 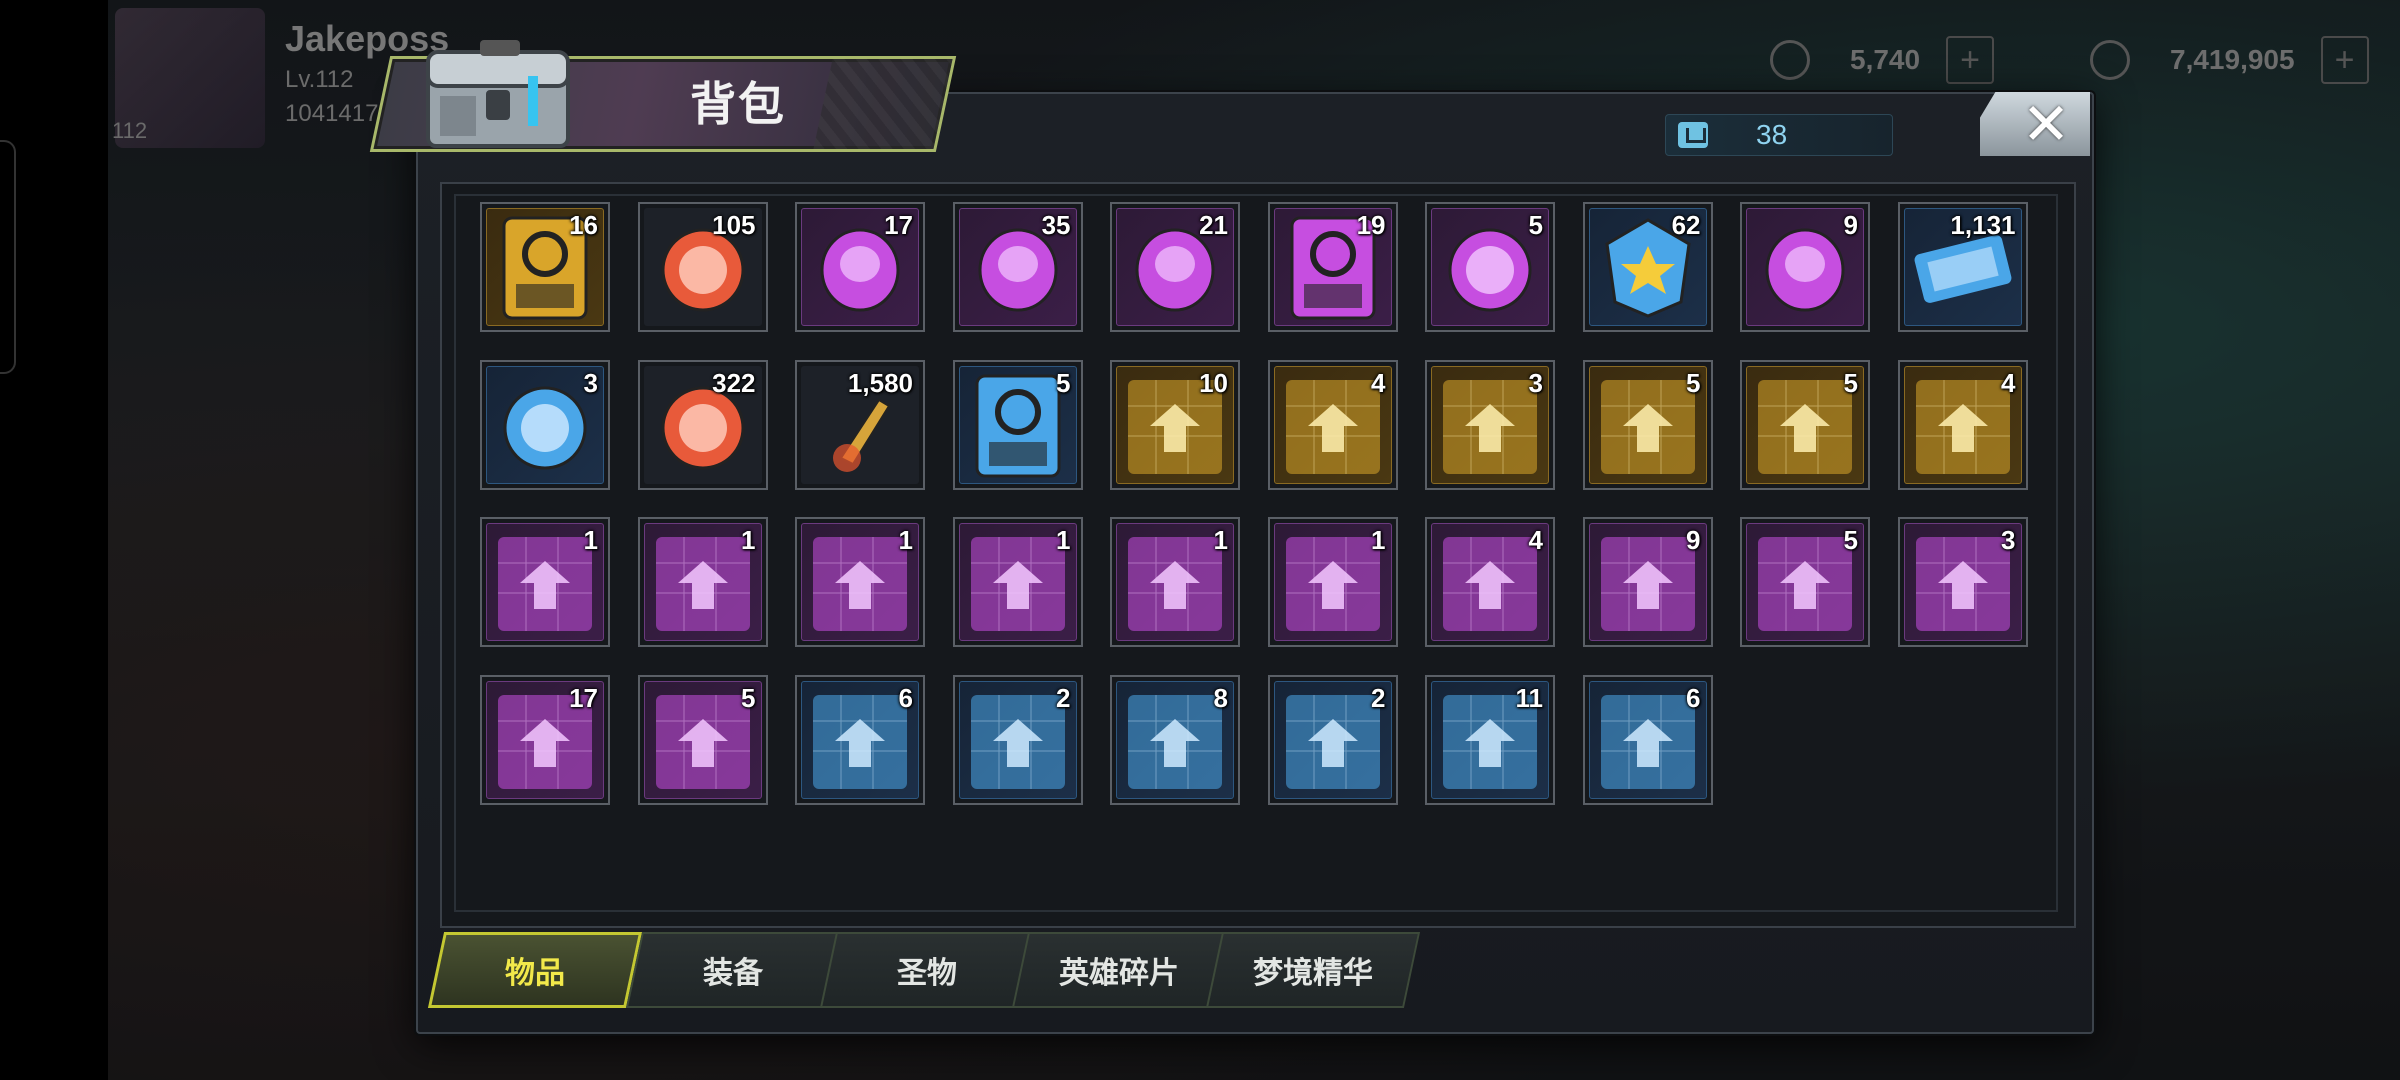 I want to click on tab-label: 梦境精华, so click(x=1313, y=973).